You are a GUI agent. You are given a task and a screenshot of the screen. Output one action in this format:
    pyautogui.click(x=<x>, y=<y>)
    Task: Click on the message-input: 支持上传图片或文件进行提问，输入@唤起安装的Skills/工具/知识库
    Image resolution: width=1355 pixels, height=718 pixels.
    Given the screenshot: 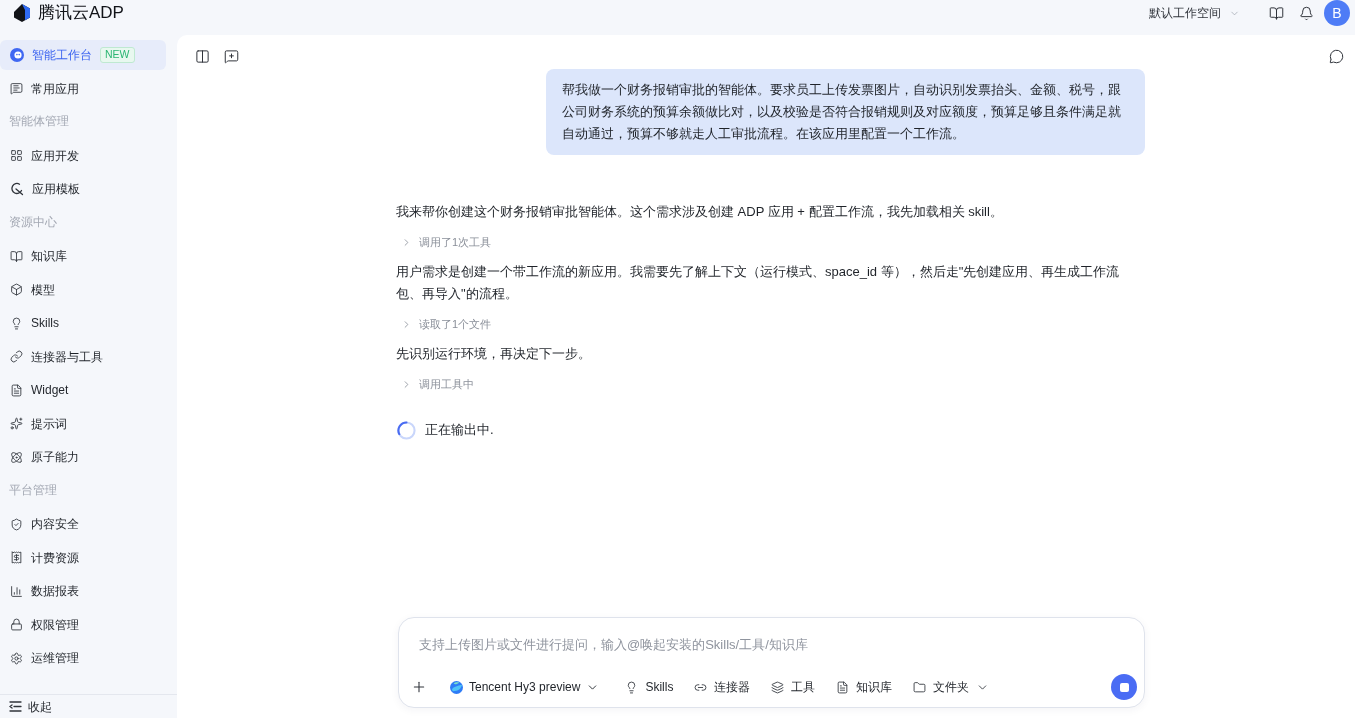 What is the action you would take?
    pyautogui.click(x=774, y=644)
    